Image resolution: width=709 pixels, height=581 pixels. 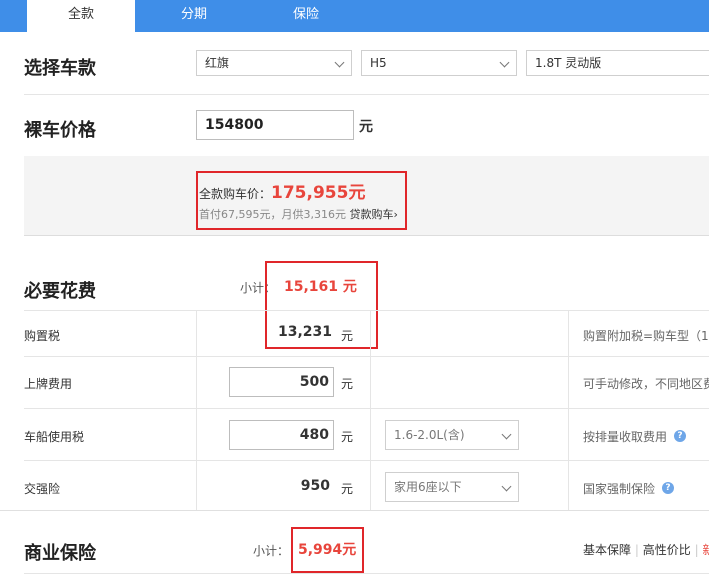 I want to click on vehicle-tax-label: 车船使用税, so click(x=54, y=437).